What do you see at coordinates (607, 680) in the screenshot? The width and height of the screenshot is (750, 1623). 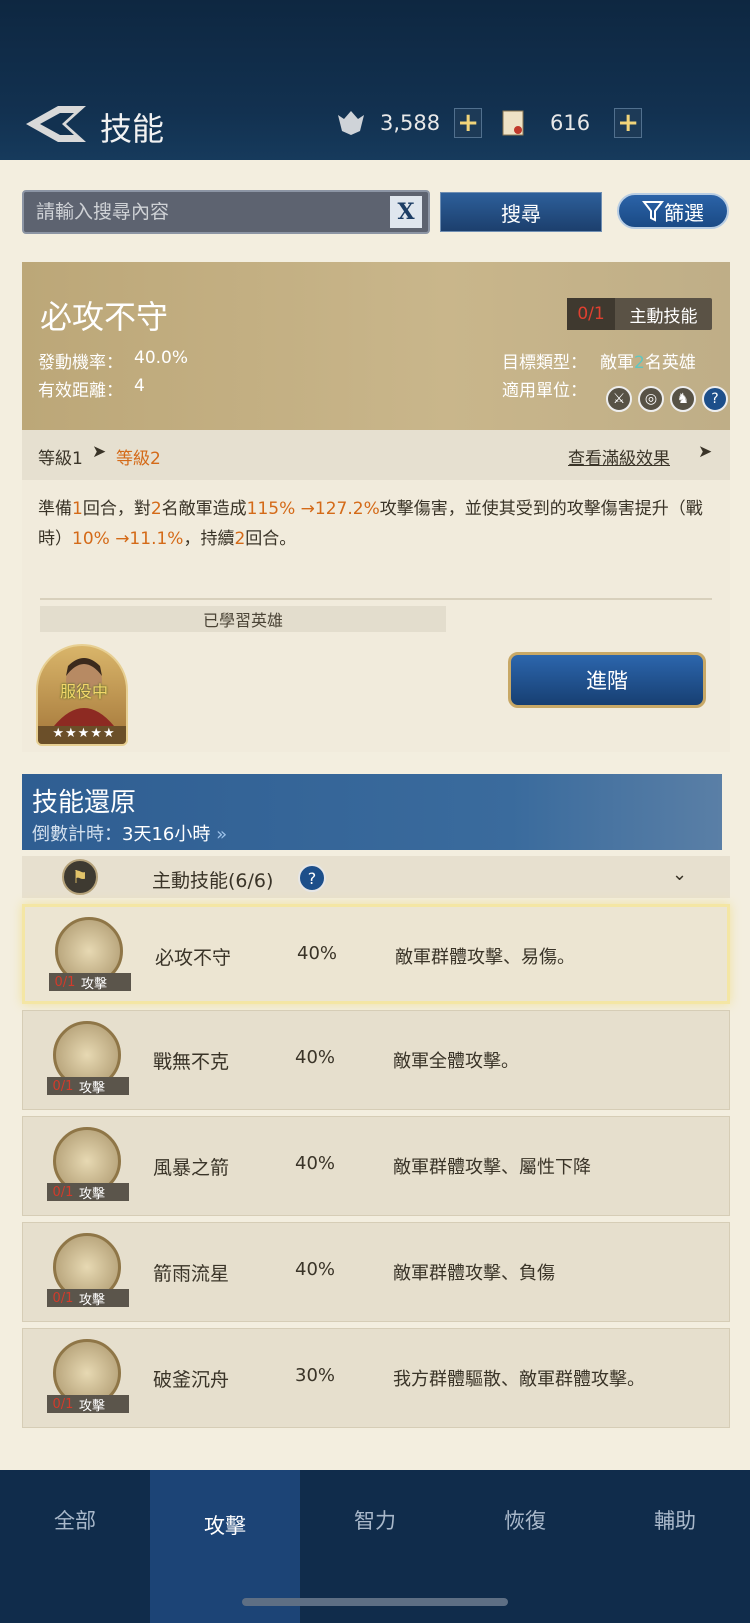 I see `upgrade-button: 進階` at bounding box center [607, 680].